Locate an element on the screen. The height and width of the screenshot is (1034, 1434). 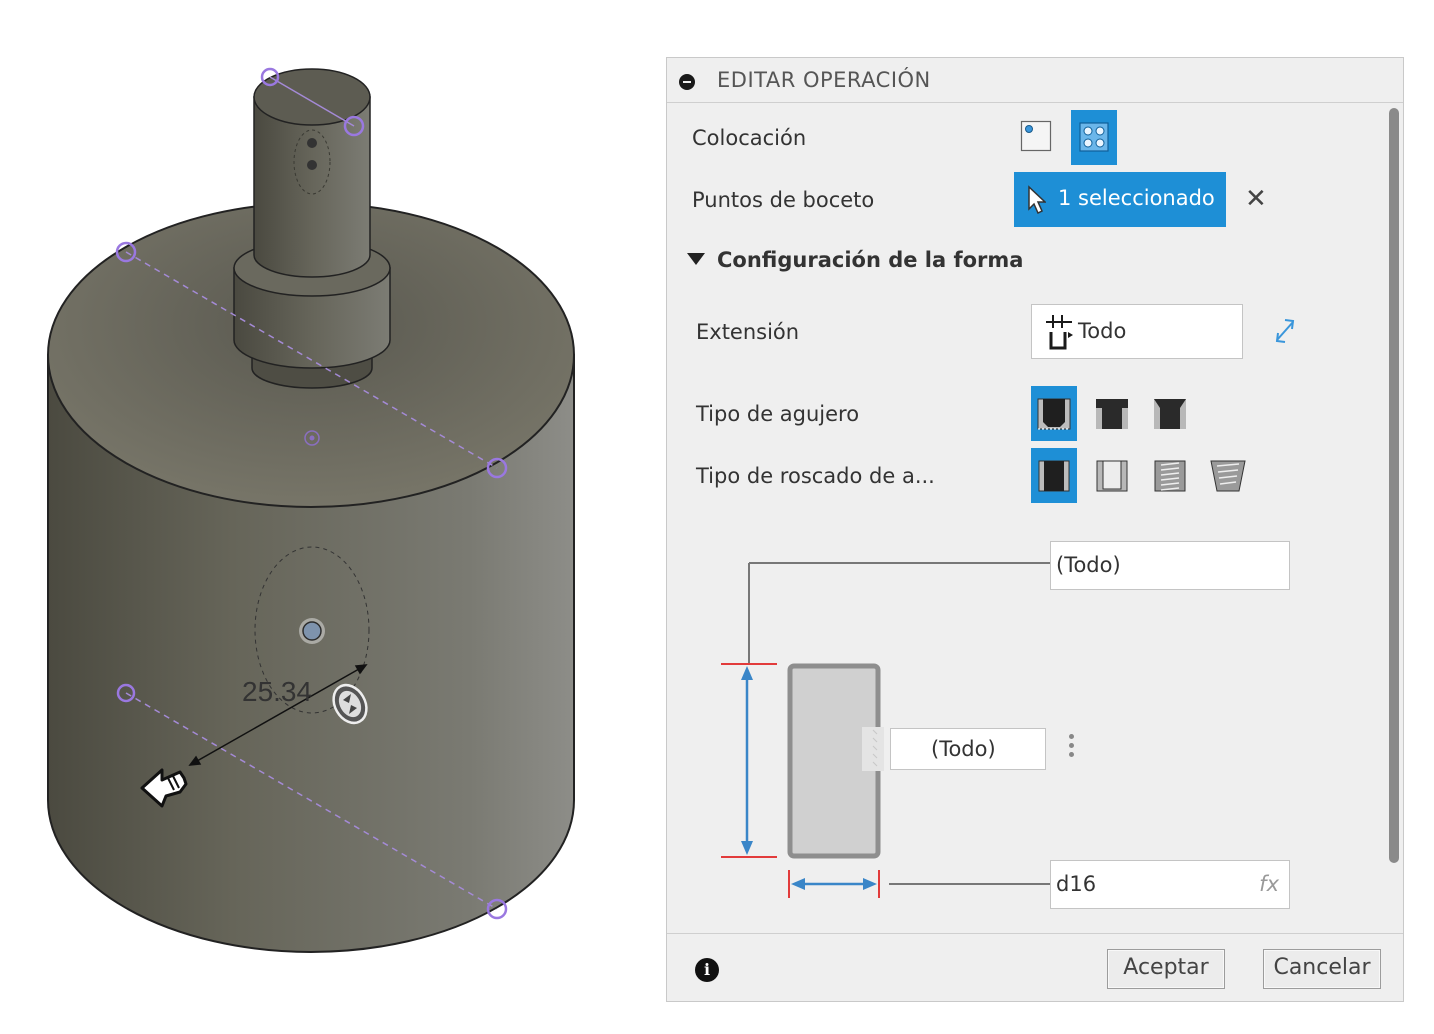
thread-length-field: (Todo) is located at coordinates (968, 749).